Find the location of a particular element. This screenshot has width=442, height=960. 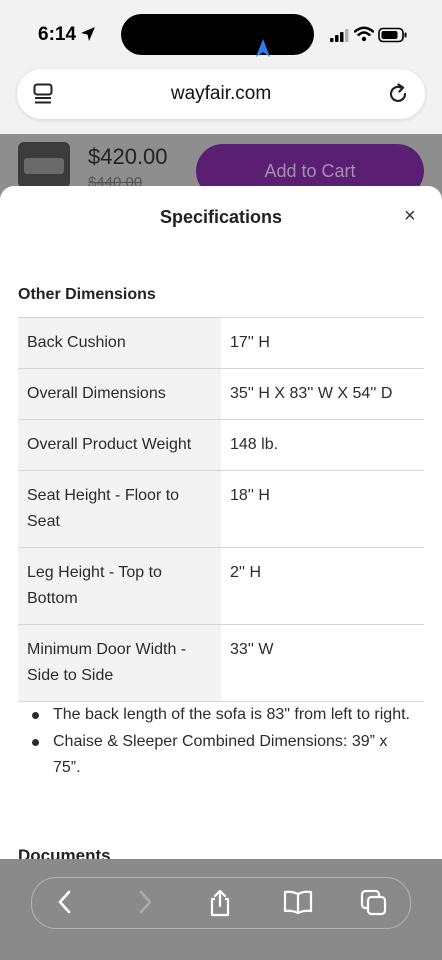

share-icon is located at coordinates (220, 903).